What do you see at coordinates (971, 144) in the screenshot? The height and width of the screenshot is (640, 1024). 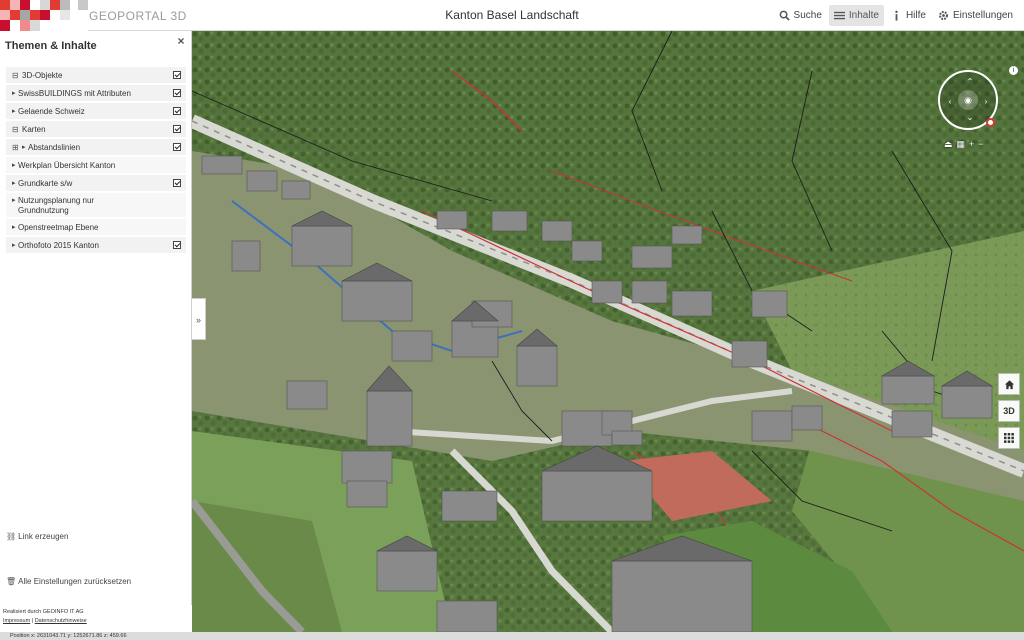 I see `zoom-in-button: +` at bounding box center [971, 144].